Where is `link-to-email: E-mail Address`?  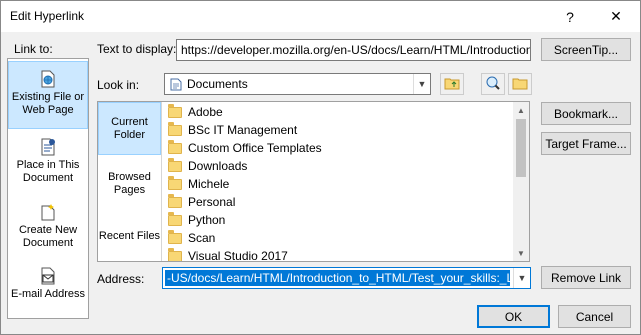 link-to-email: E-mail Address is located at coordinates (48, 293).